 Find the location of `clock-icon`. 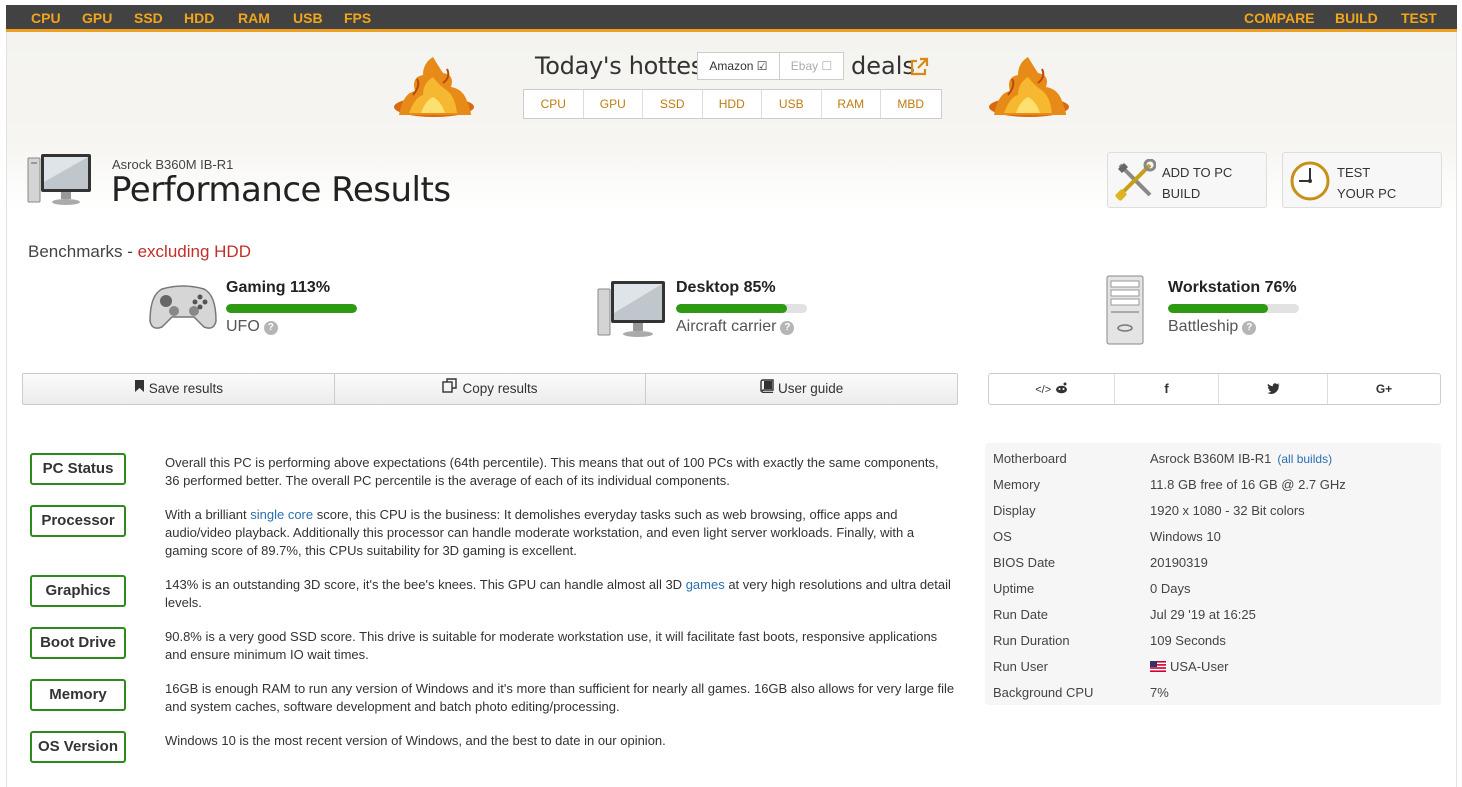

clock-icon is located at coordinates (1310, 181).